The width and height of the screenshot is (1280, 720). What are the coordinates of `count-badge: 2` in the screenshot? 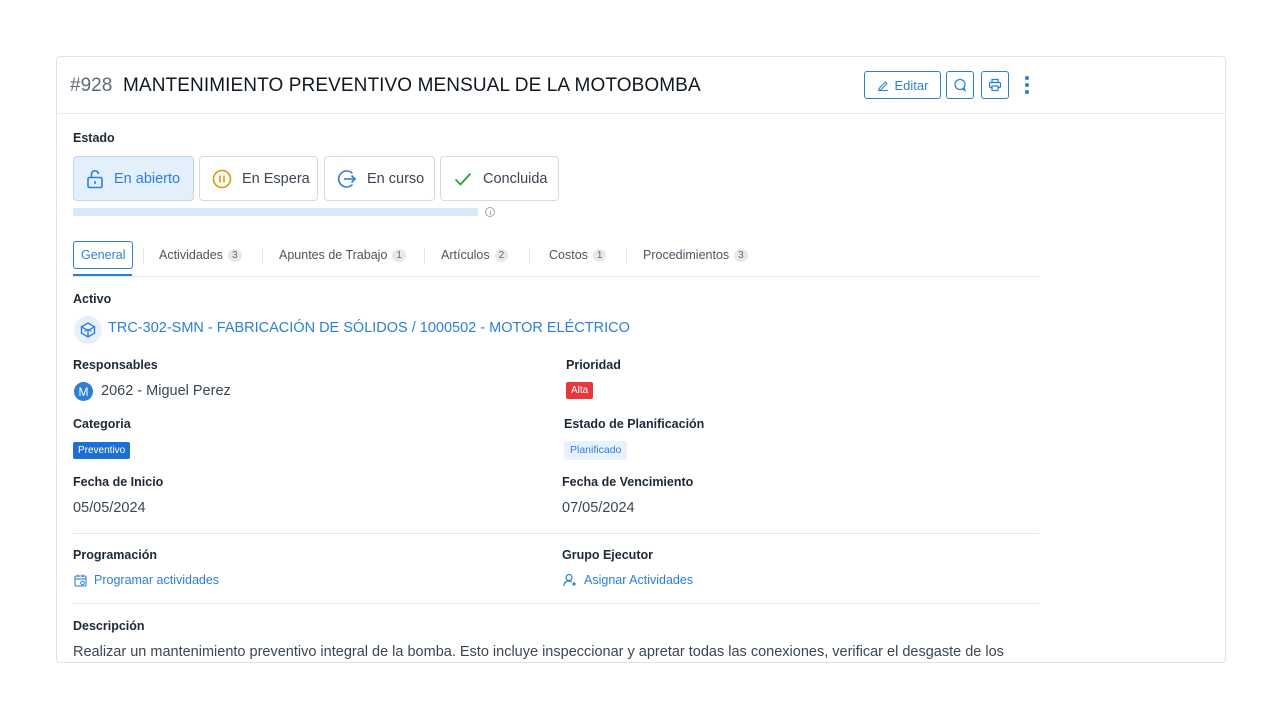 It's located at (501, 255).